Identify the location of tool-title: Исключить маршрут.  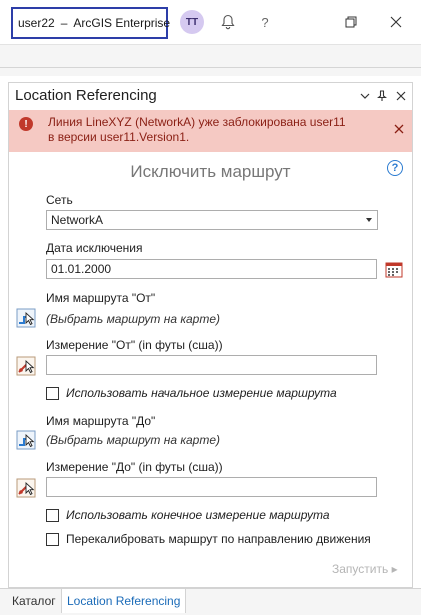
(210, 171).